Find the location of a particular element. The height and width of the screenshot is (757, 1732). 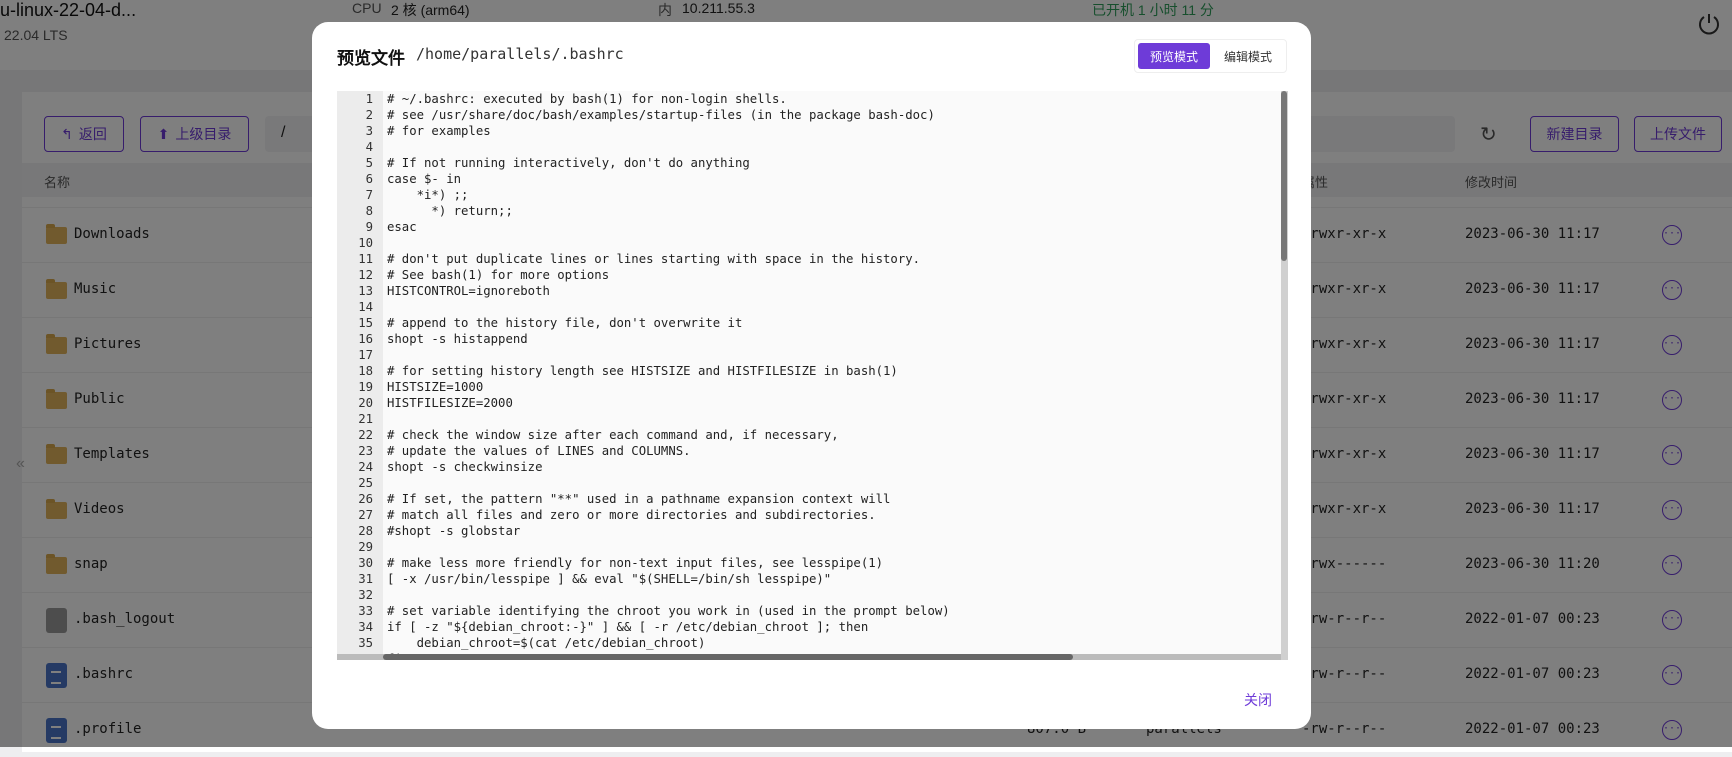

code-line: HISTFILESIZE=2000 is located at coordinates (450, 403).